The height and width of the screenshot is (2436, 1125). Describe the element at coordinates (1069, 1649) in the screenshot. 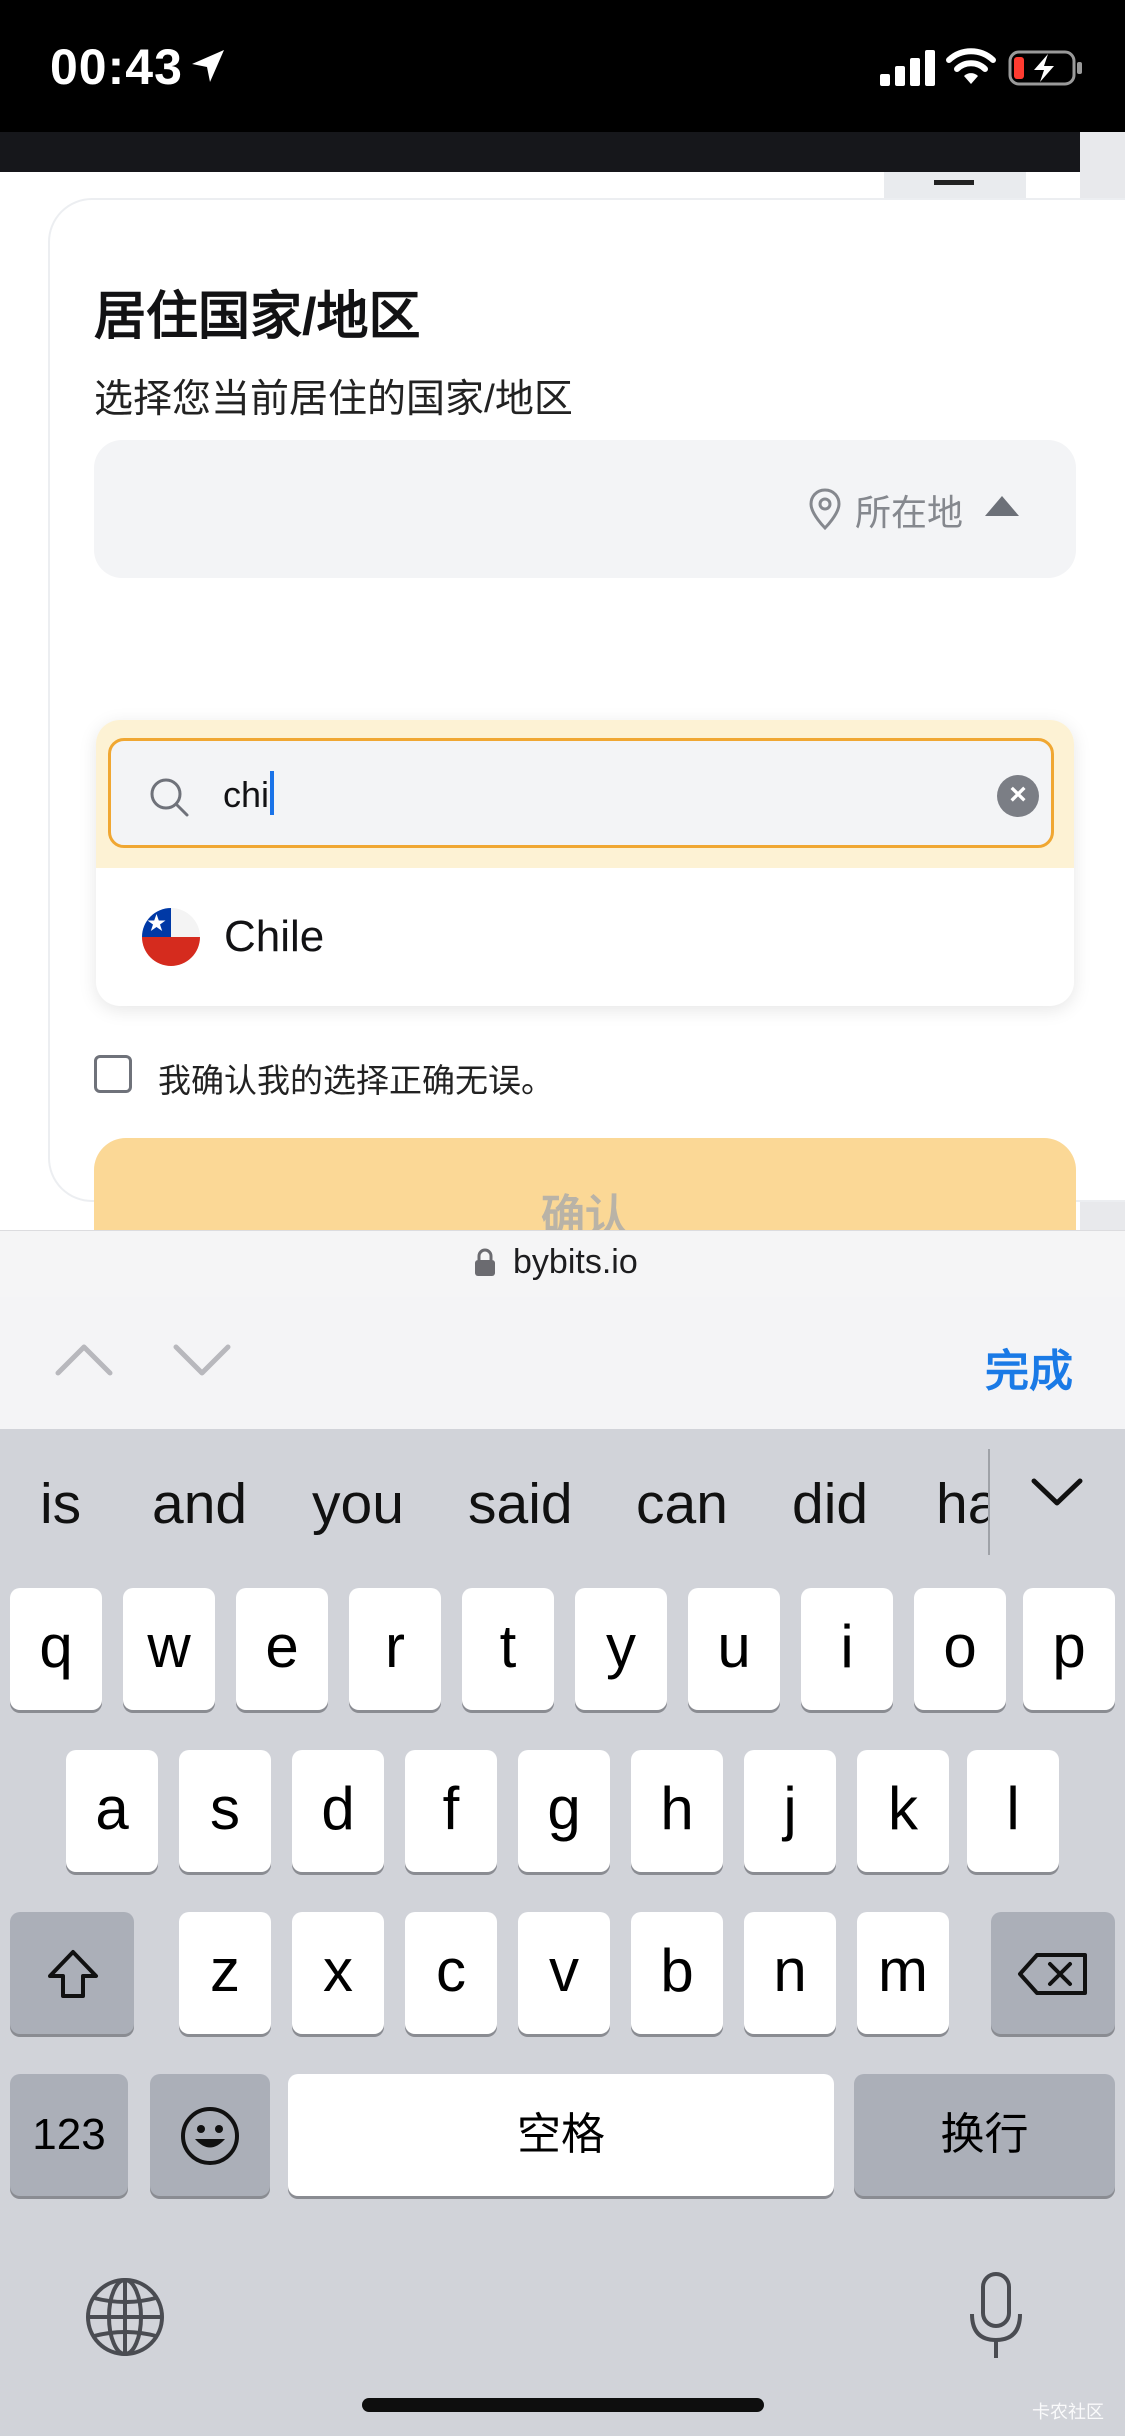

I see `key-p: p` at that location.